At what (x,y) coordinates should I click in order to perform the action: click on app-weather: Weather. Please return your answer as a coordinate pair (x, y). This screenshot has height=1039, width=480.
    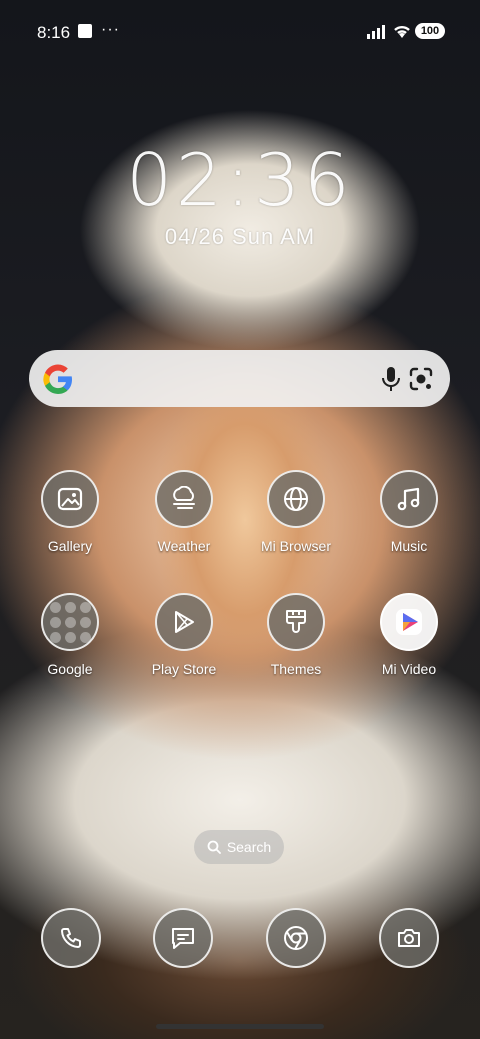
    Looking at the image, I should click on (184, 512).